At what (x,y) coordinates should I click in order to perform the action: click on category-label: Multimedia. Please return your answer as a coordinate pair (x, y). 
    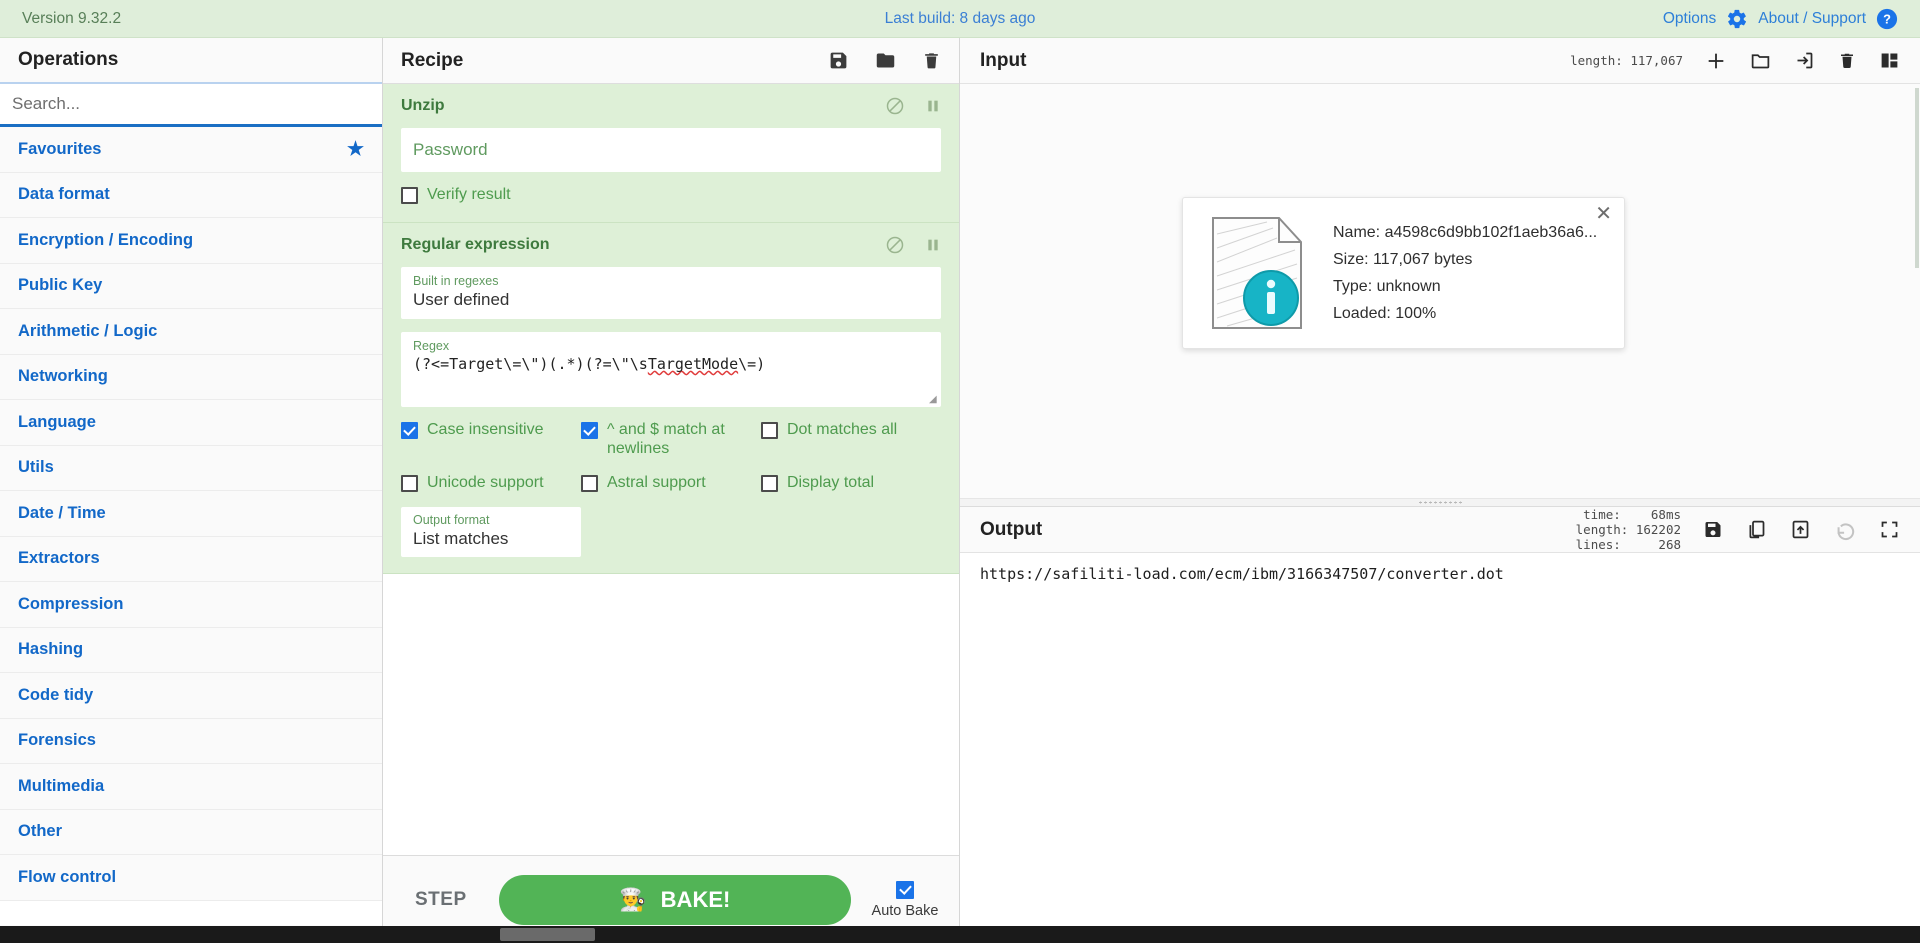
    Looking at the image, I should click on (61, 785).